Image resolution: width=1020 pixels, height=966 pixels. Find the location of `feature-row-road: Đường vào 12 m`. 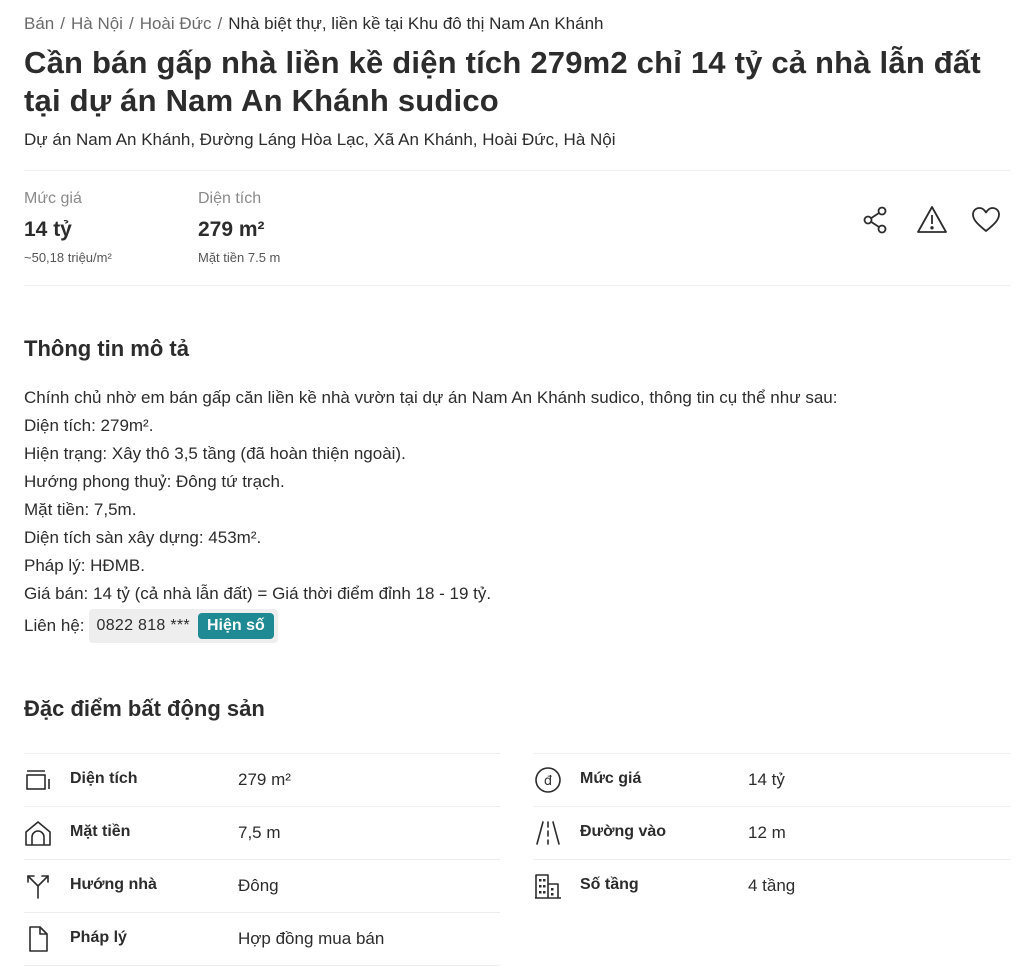

feature-row-road: Đường vào 12 m is located at coordinates (772, 832).